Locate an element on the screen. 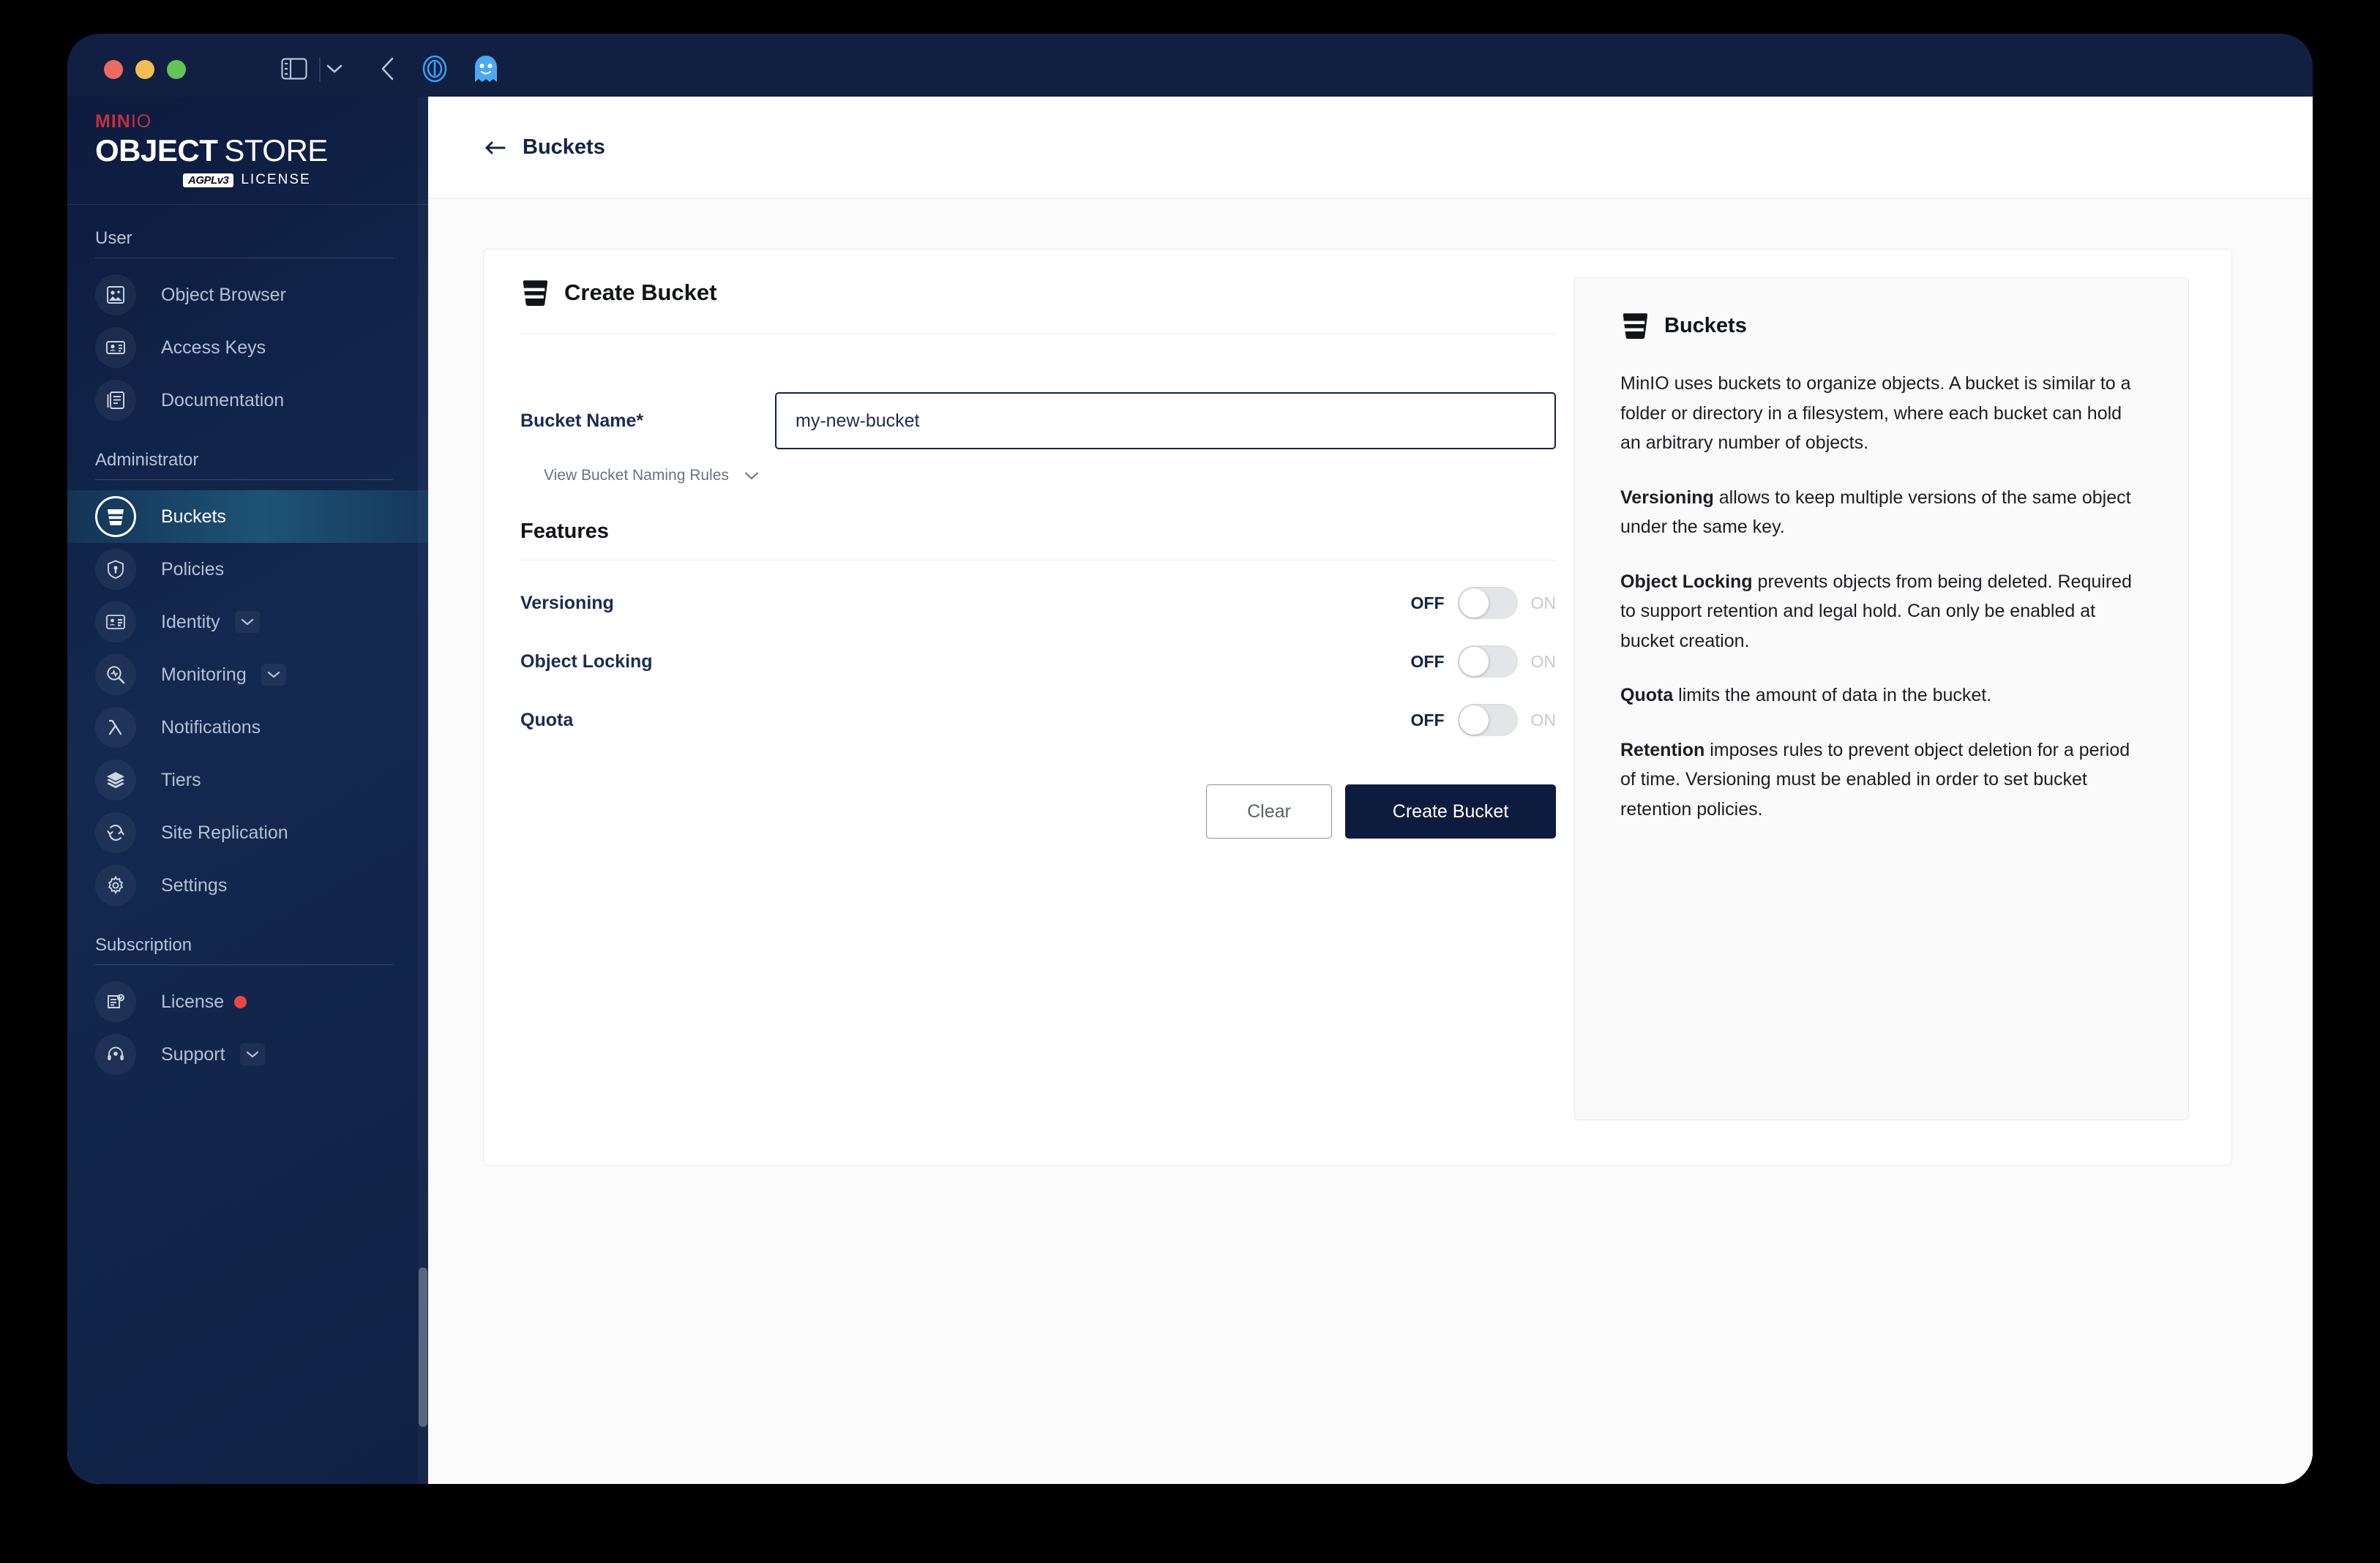  feature-row-versioning: Versioning OFF ON is located at coordinates (1038, 603).